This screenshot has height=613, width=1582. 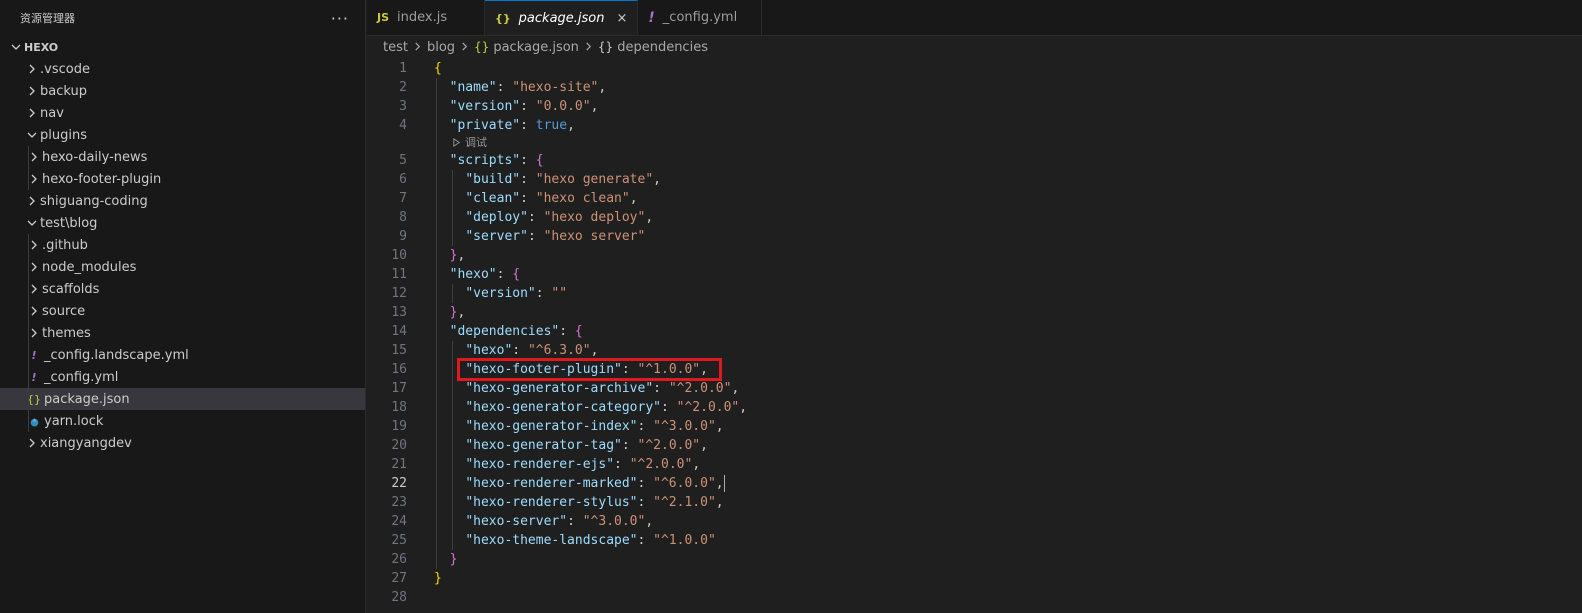 I want to click on tree-item-package-json: {} package.json, so click(x=182, y=399).